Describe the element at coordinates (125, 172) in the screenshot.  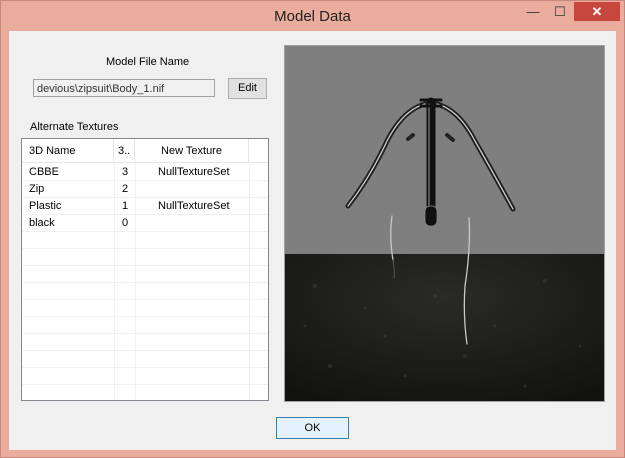
I see `row-index: 3` at that location.